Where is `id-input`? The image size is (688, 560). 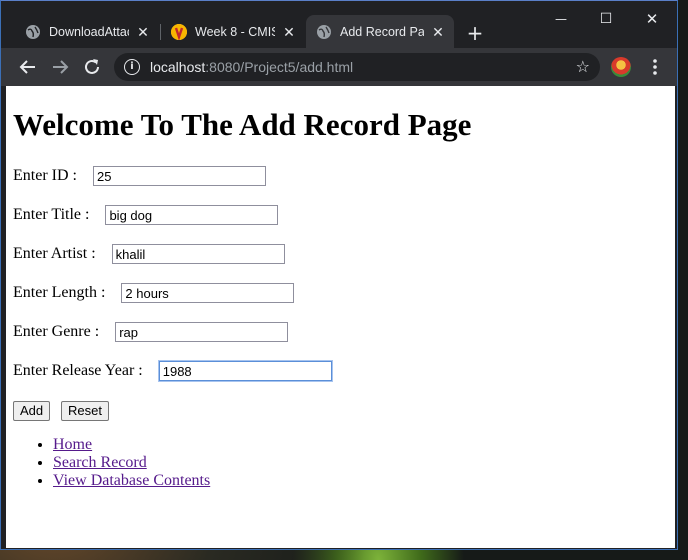 id-input is located at coordinates (179, 176).